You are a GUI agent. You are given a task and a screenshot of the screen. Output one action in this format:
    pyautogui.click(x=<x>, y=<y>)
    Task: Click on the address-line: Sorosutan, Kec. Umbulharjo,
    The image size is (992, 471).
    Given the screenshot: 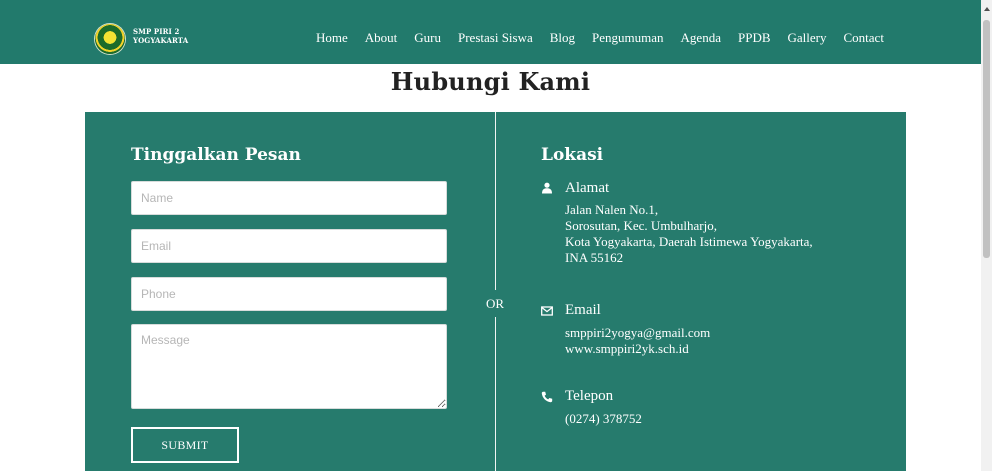 What is the action you would take?
    pyautogui.click(x=641, y=225)
    